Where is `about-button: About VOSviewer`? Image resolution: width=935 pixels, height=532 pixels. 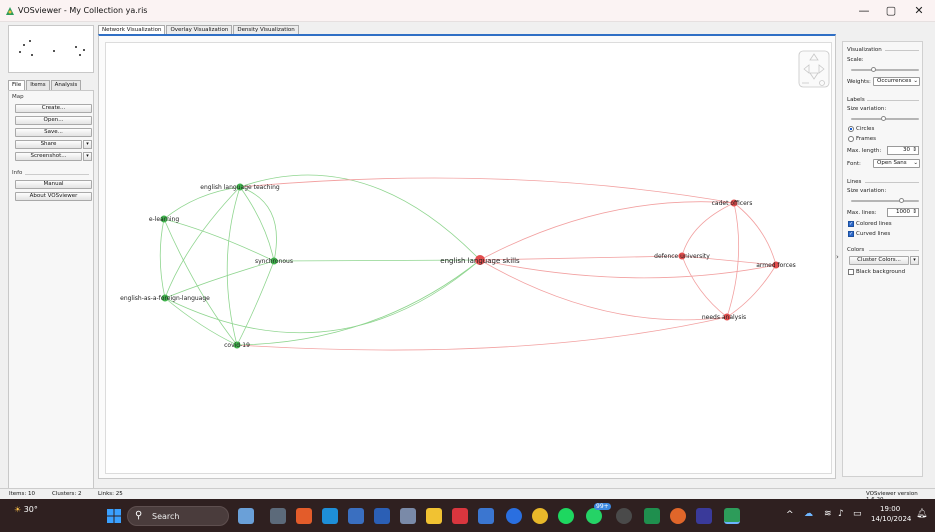 about-button: About VOSviewer is located at coordinates (53, 196).